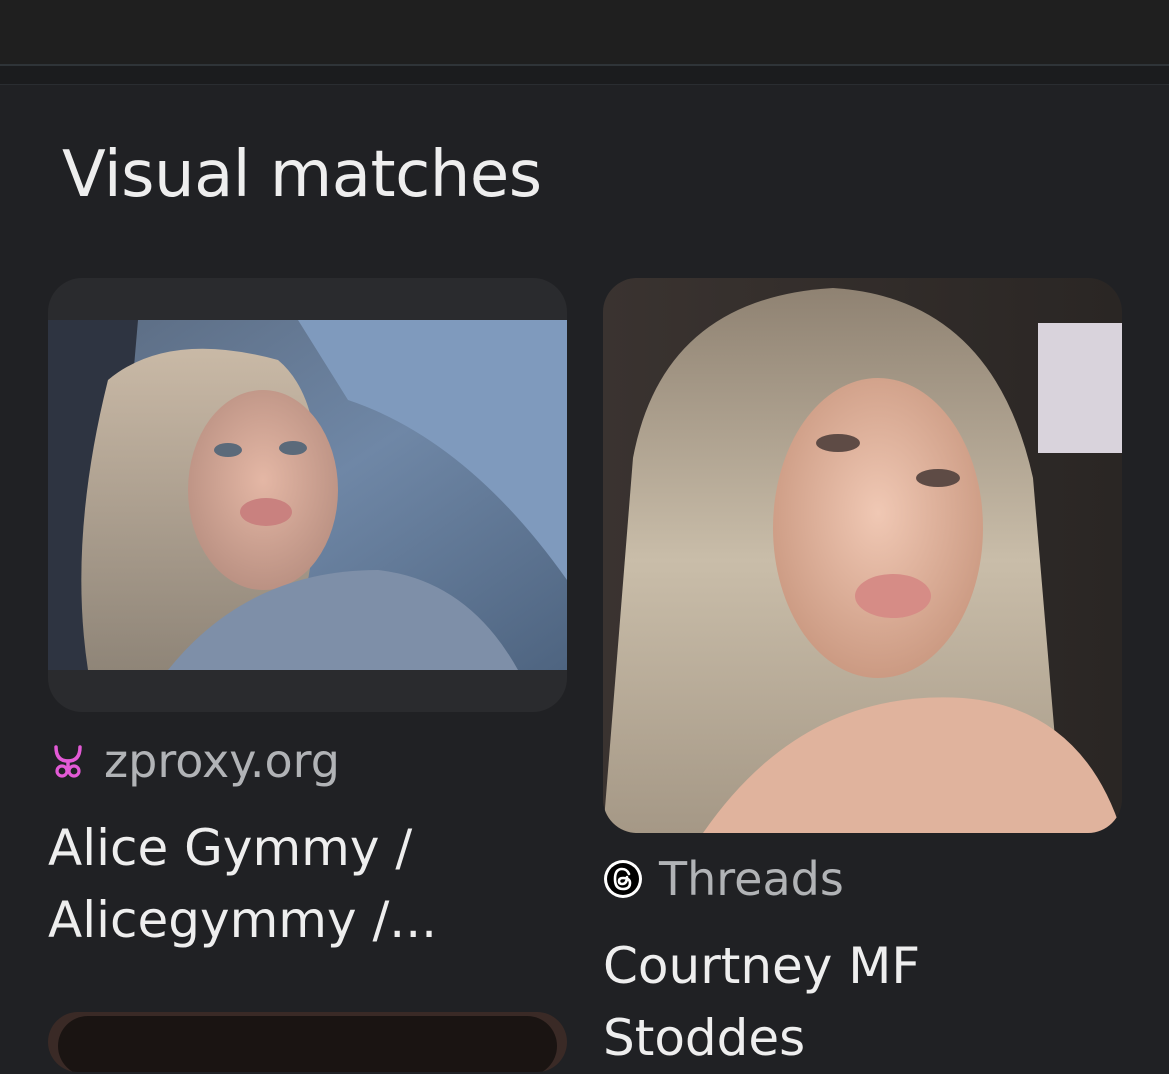 The width and height of the screenshot is (1169, 1074). What do you see at coordinates (584, 84) in the screenshot?
I see `divider` at bounding box center [584, 84].